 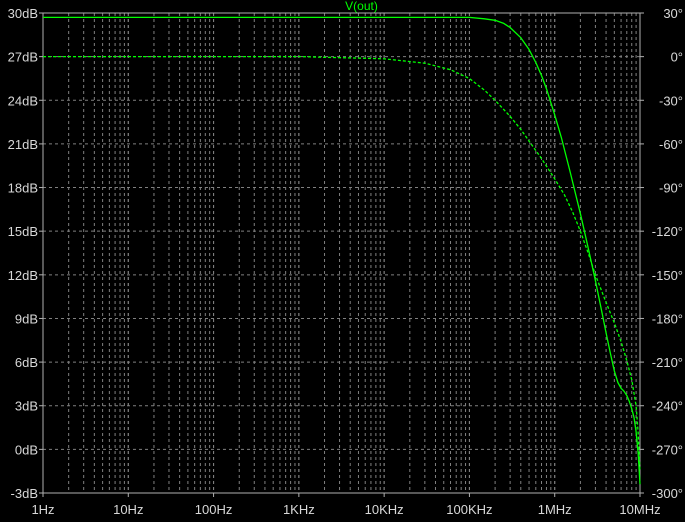 What do you see at coordinates (26, 318) in the screenshot?
I see `left-tick-label: 9dB` at bounding box center [26, 318].